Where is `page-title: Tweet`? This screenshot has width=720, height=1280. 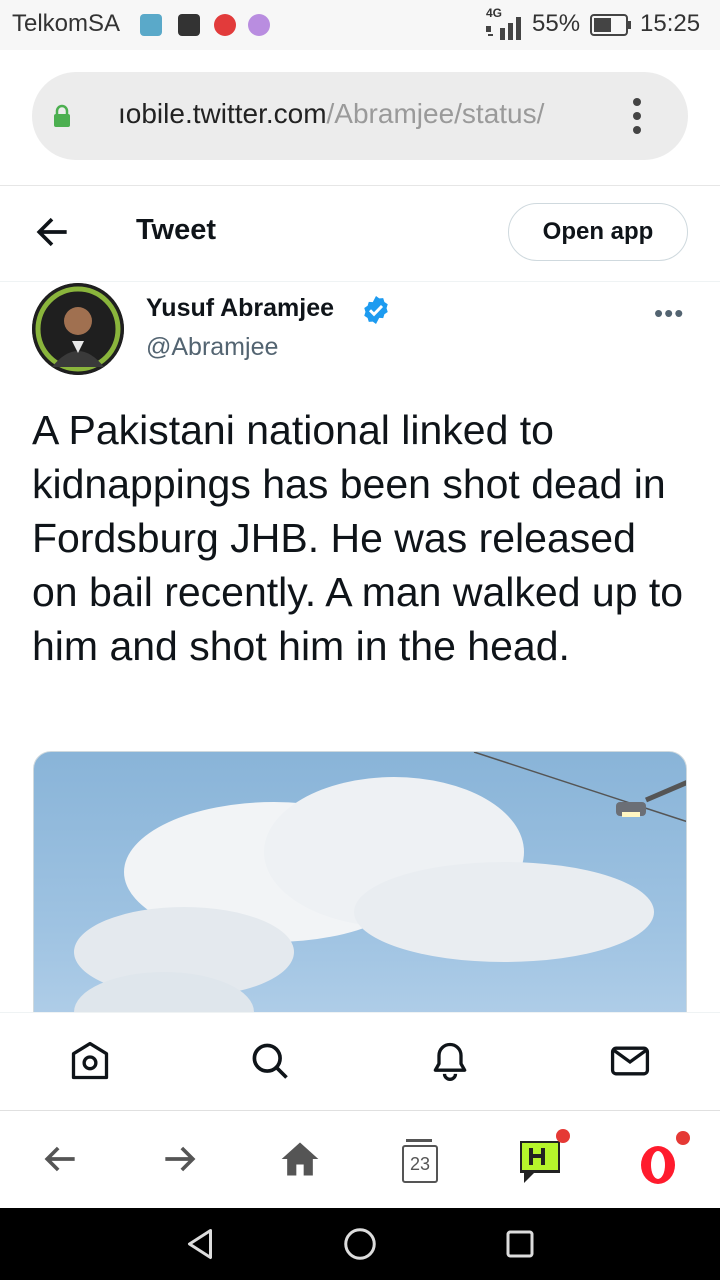
page-title: Tweet is located at coordinates (176, 230).